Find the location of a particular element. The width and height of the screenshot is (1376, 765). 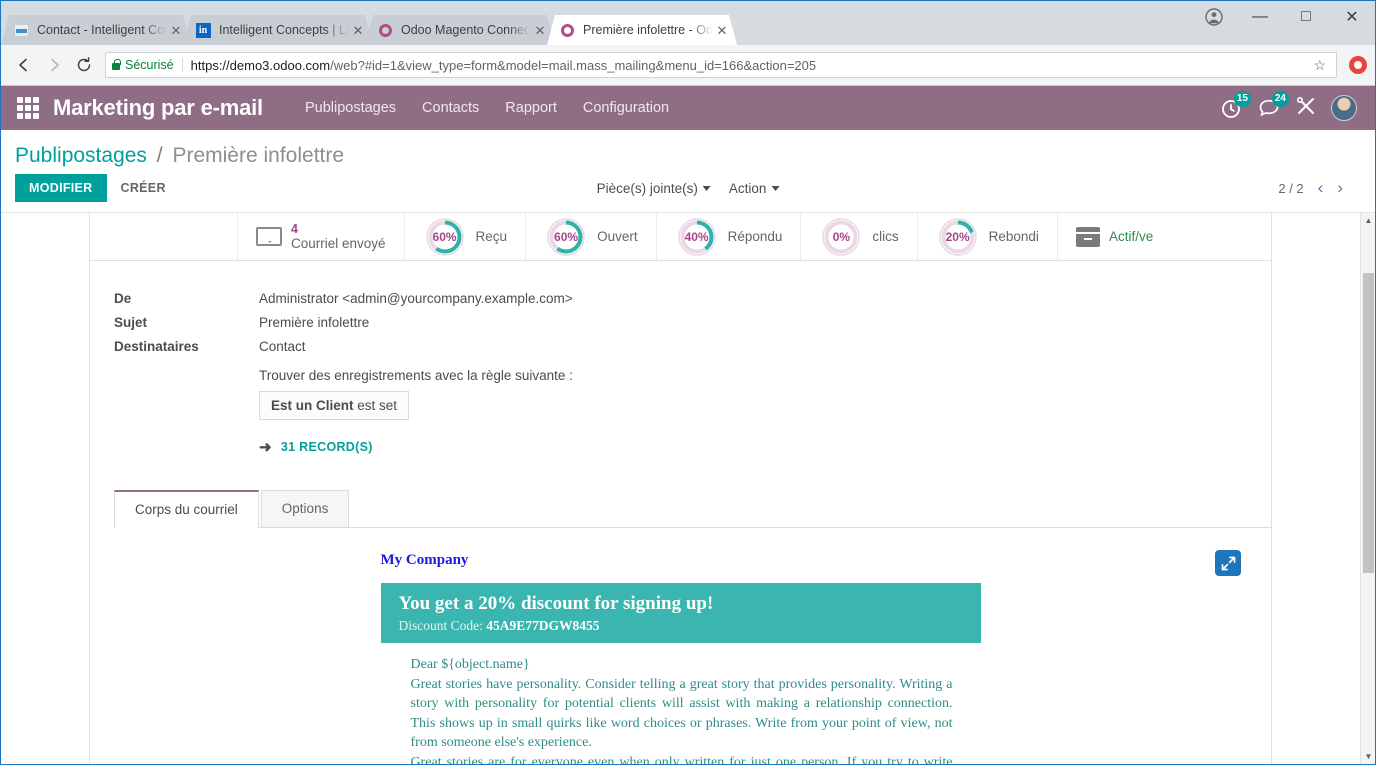

scroll-up-arrow-icon: ▲ is located at coordinates (1368, 220).